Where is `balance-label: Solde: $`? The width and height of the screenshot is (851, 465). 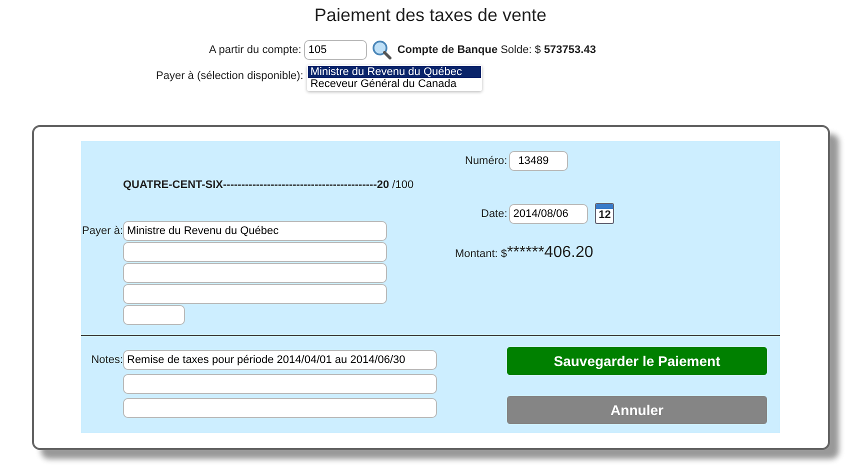
balance-label: Solde: $ is located at coordinates (520, 50).